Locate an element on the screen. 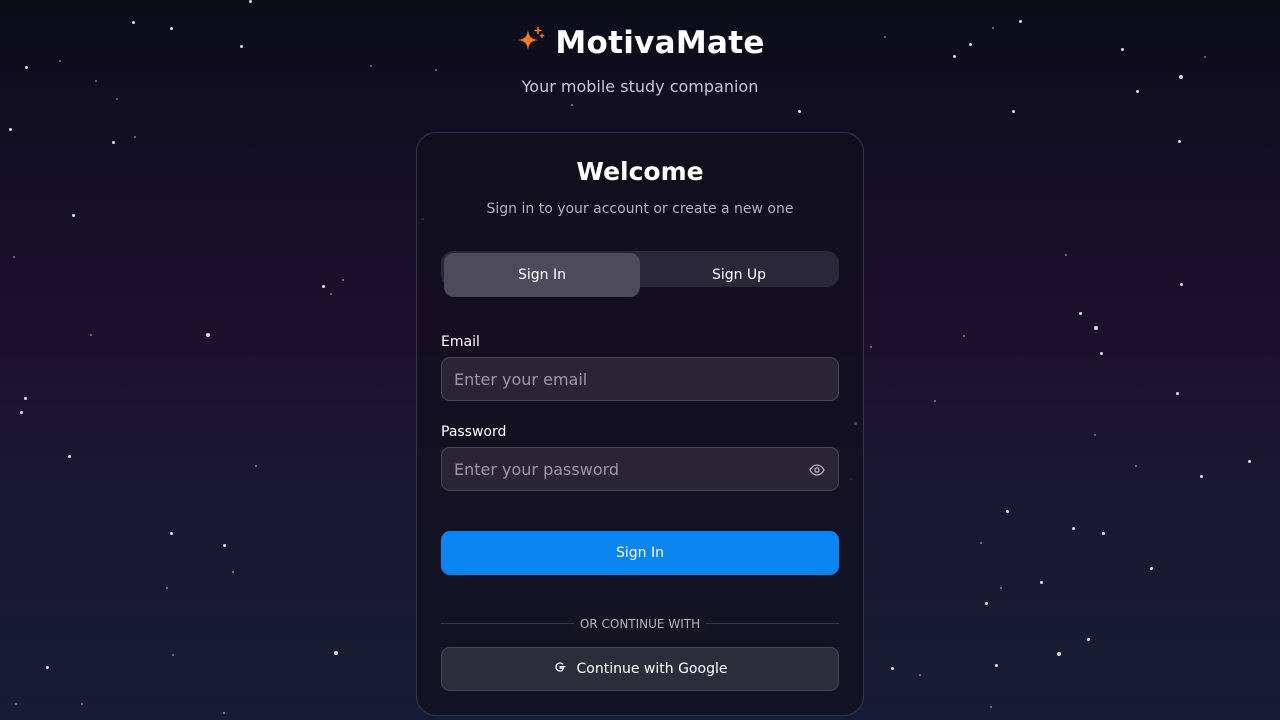  tab-sign-in: Sign In is located at coordinates (542, 275).